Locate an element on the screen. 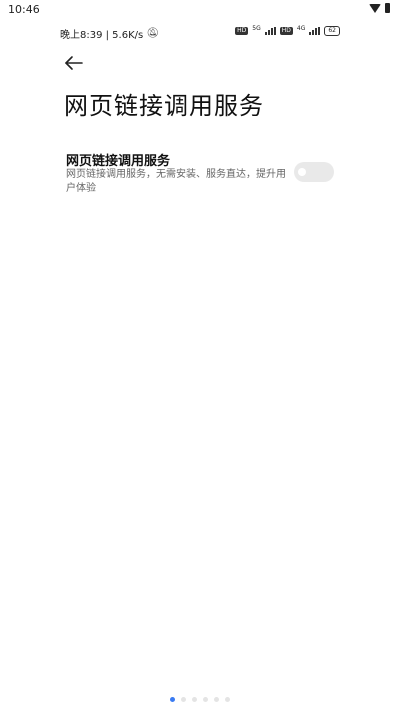 The height and width of the screenshot is (712, 400). back-arrow-icon is located at coordinates (74, 63).